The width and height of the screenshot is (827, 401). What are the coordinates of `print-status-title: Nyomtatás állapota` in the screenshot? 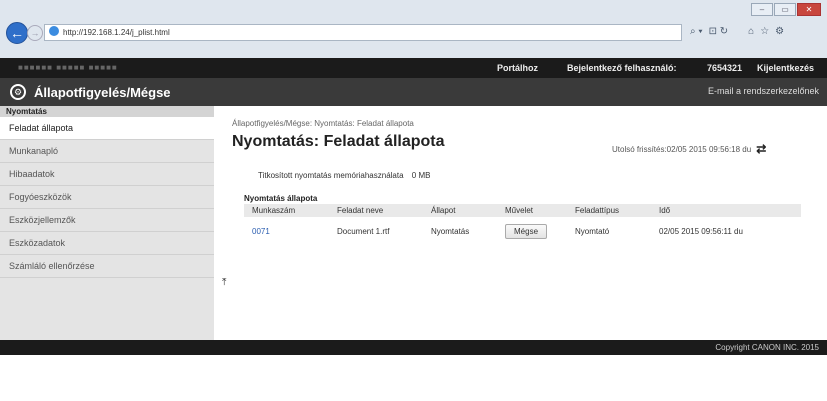 It's located at (281, 198).